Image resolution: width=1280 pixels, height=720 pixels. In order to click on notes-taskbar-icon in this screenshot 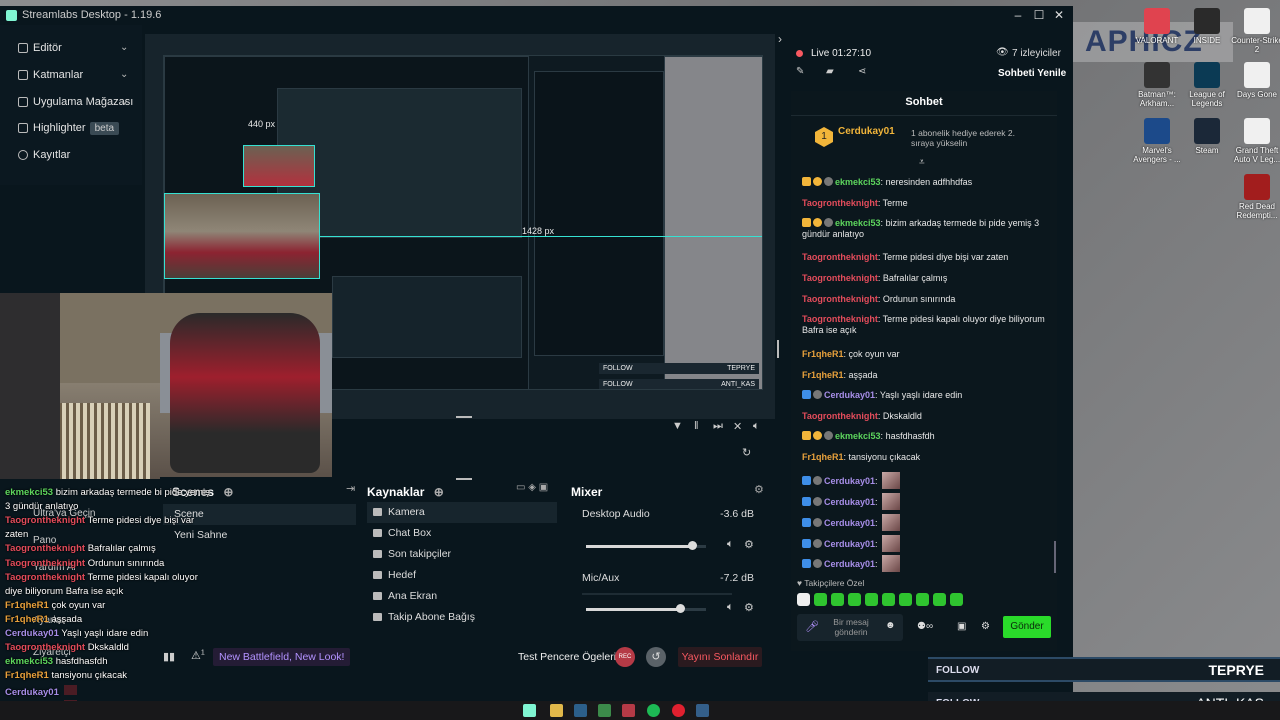, I will do `click(604, 710)`.